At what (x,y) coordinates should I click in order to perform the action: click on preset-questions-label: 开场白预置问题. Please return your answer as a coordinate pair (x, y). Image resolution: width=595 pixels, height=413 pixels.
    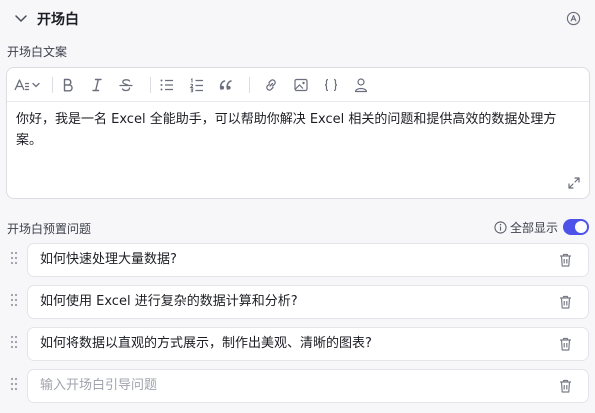
    Looking at the image, I should click on (49, 229).